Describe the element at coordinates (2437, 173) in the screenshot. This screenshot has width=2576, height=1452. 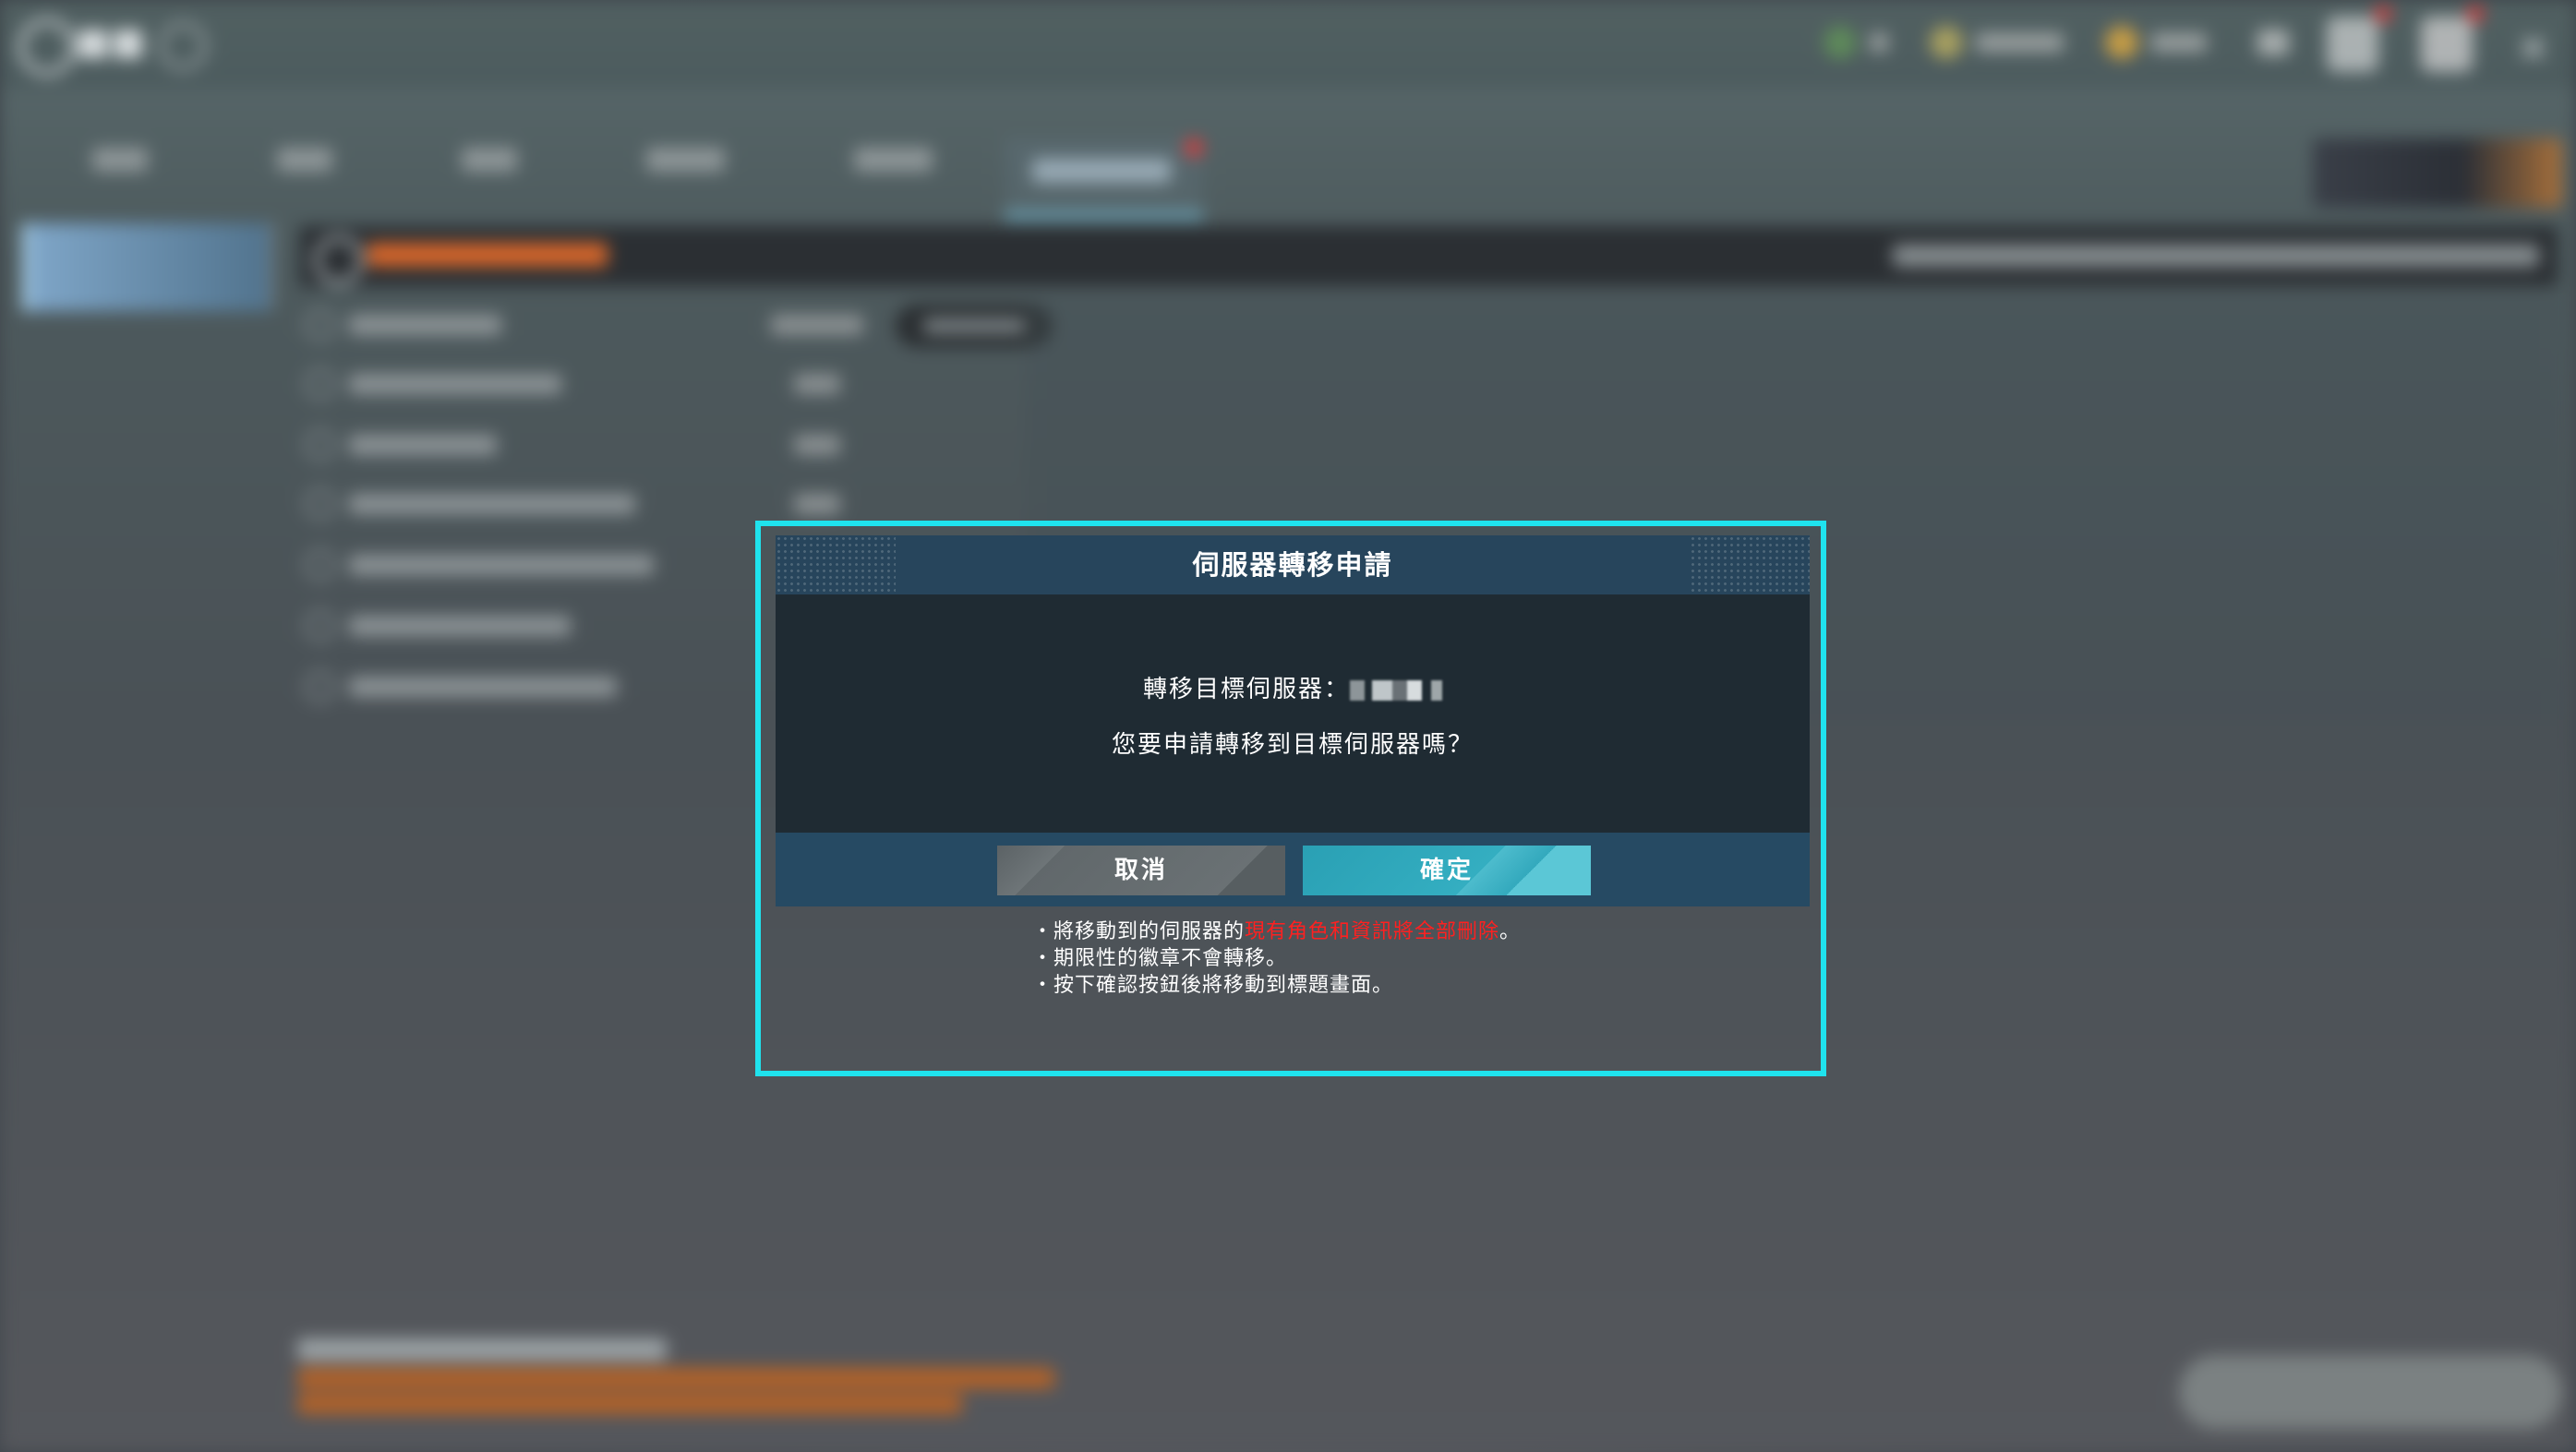
I see `event-banner` at that location.